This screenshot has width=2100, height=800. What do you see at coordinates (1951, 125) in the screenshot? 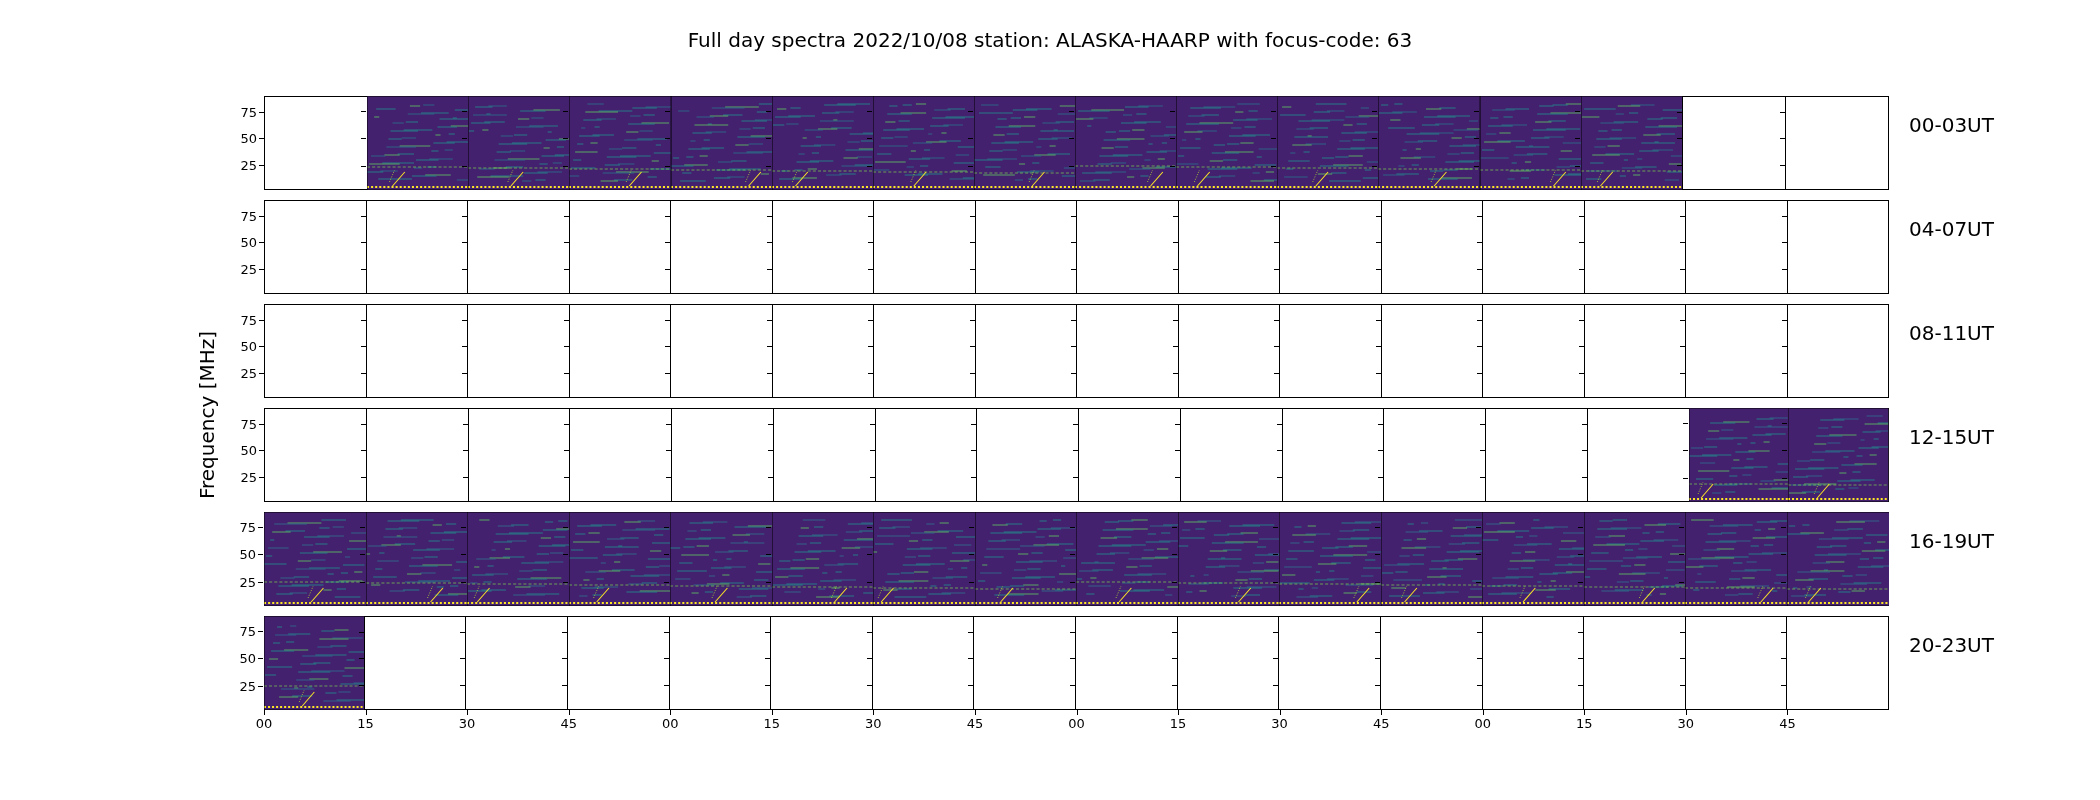
I see `row-label: 00-03UT` at bounding box center [1951, 125].